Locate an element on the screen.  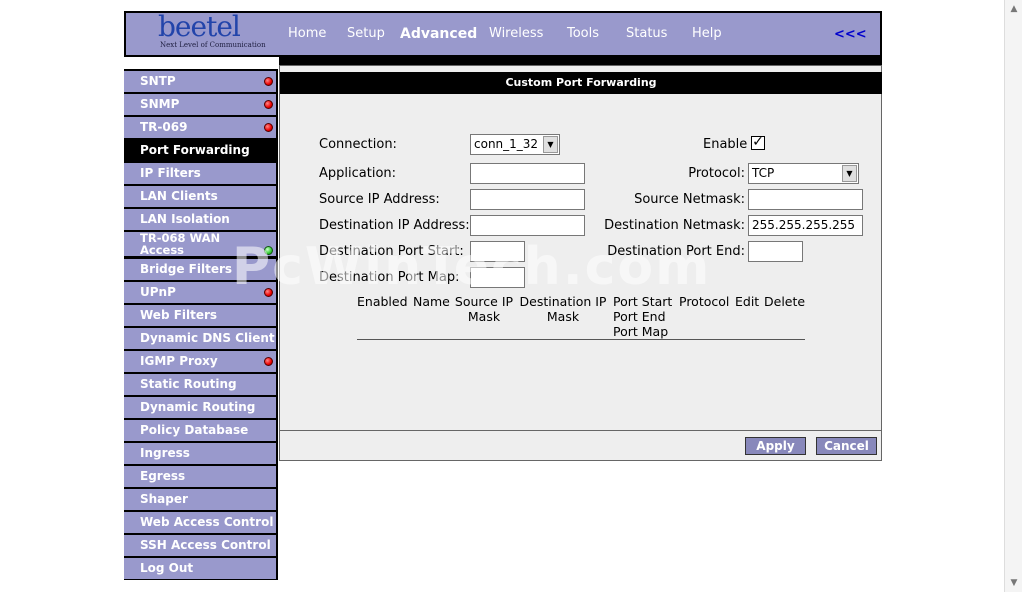
sidebar-item-label: Port Forwarding is located at coordinates (195, 150).